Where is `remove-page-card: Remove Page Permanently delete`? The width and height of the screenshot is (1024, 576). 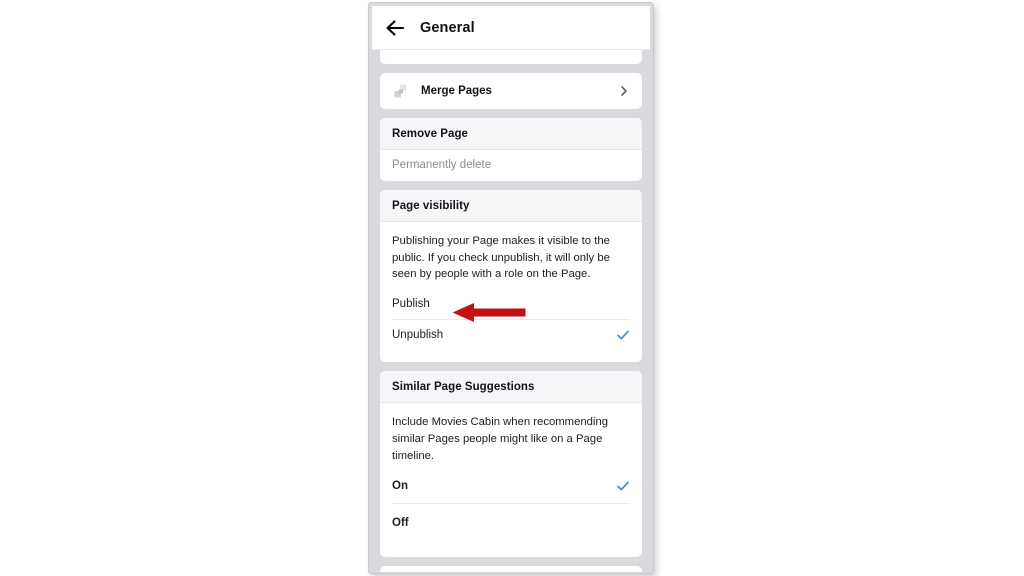 remove-page-card: Remove Page Permanently delete is located at coordinates (511, 149).